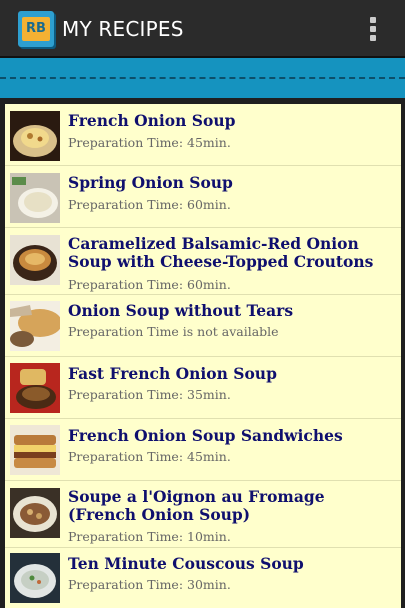  What do you see at coordinates (181, 310) in the screenshot?
I see `recipe-title: Onion Soup without Tears` at bounding box center [181, 310].